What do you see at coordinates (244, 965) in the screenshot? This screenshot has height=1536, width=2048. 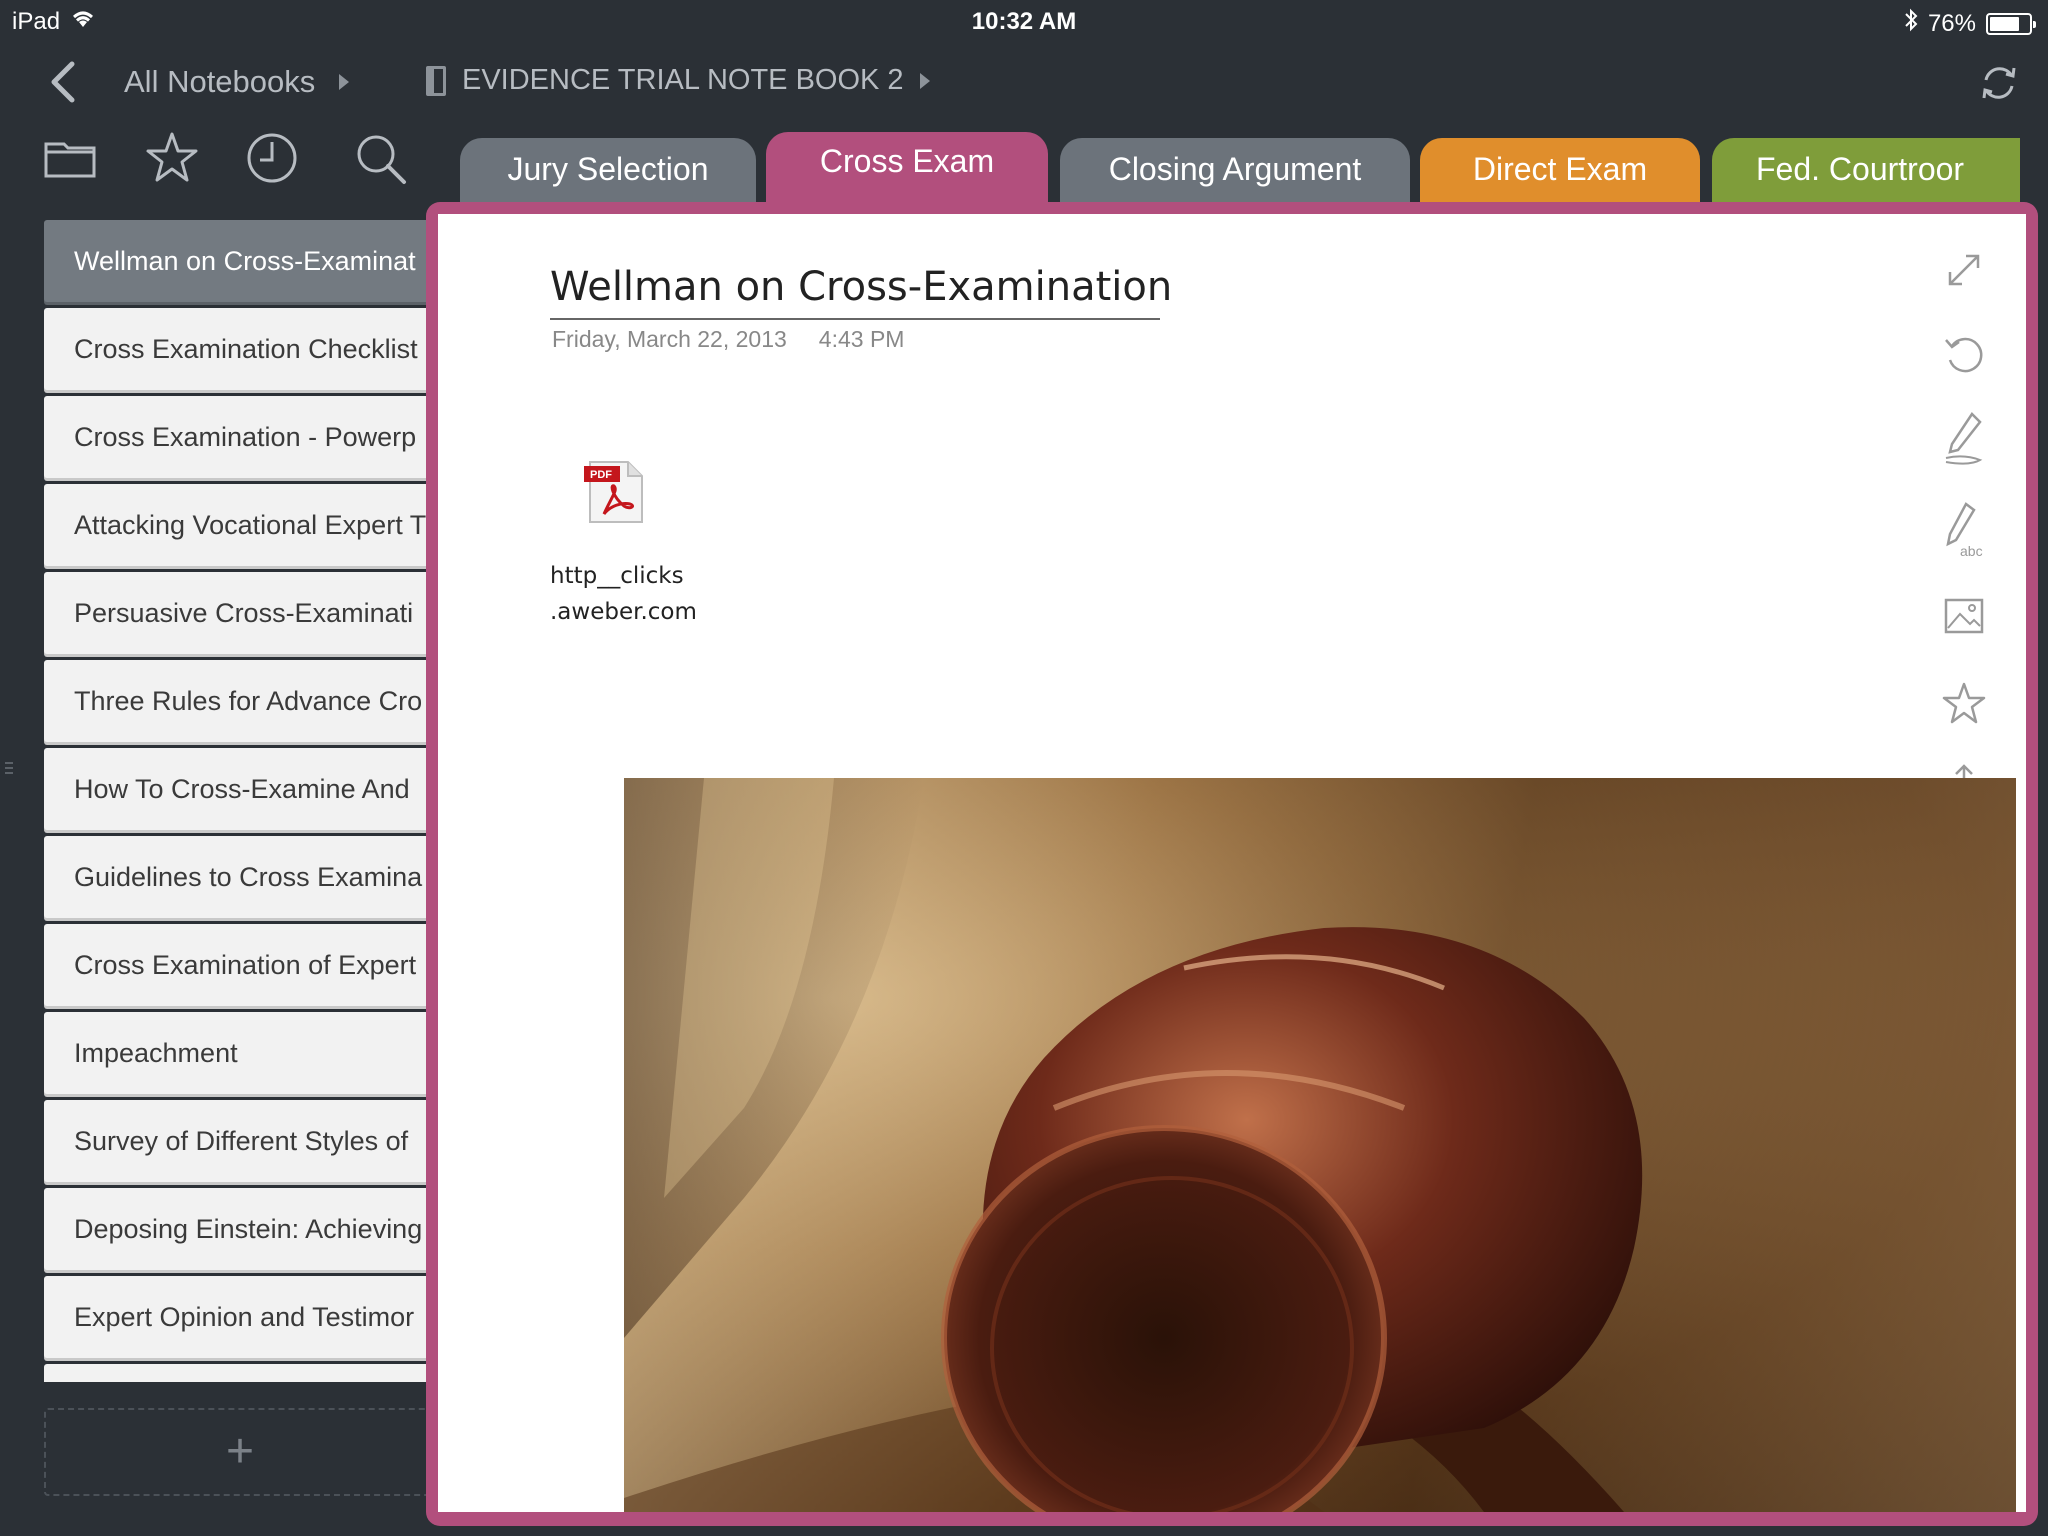 I see `list-item: Cross Examination of Expert` at bounding box center [244, 965].